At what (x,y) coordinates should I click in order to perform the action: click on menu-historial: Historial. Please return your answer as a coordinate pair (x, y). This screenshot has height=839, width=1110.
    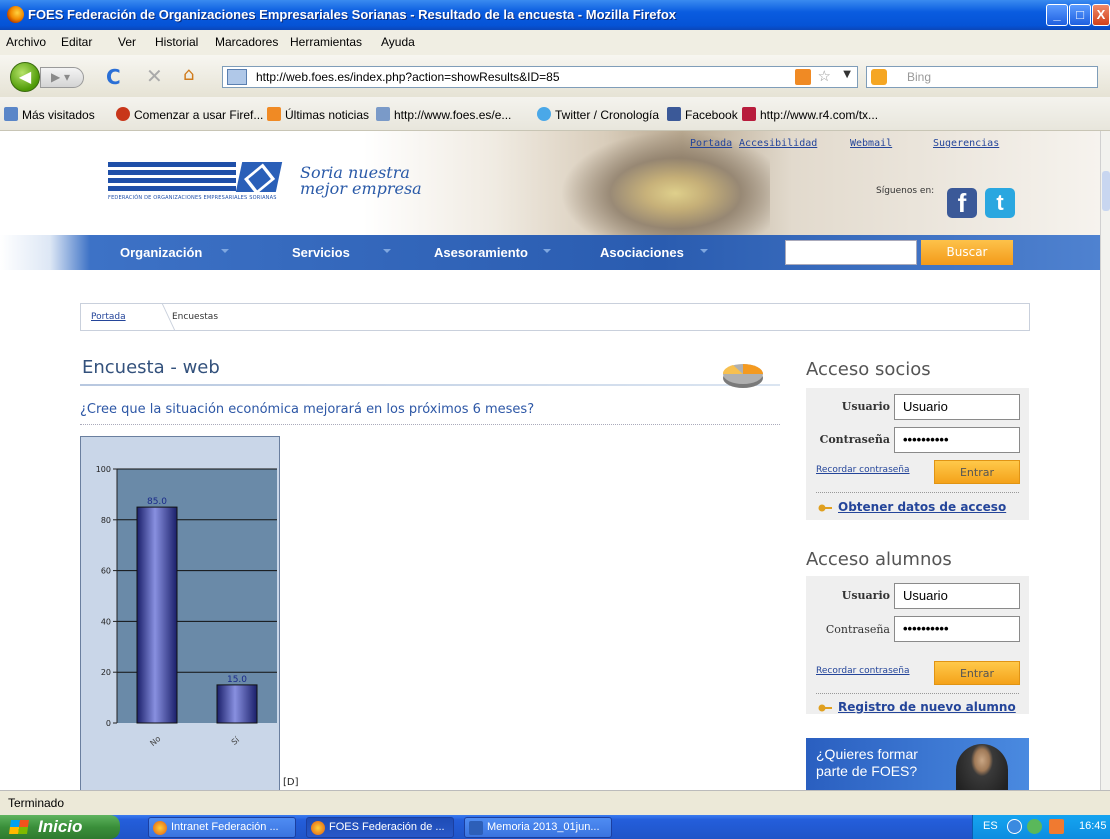
    Looking at the image, I should click on (176, 42).